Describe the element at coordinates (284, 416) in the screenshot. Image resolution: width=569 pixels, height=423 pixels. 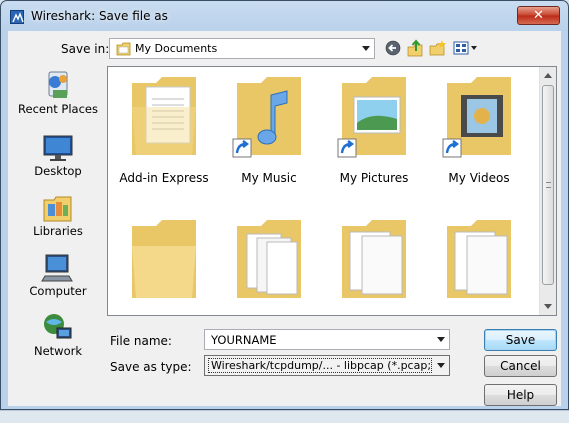
I see `background-window-strip` at that location.